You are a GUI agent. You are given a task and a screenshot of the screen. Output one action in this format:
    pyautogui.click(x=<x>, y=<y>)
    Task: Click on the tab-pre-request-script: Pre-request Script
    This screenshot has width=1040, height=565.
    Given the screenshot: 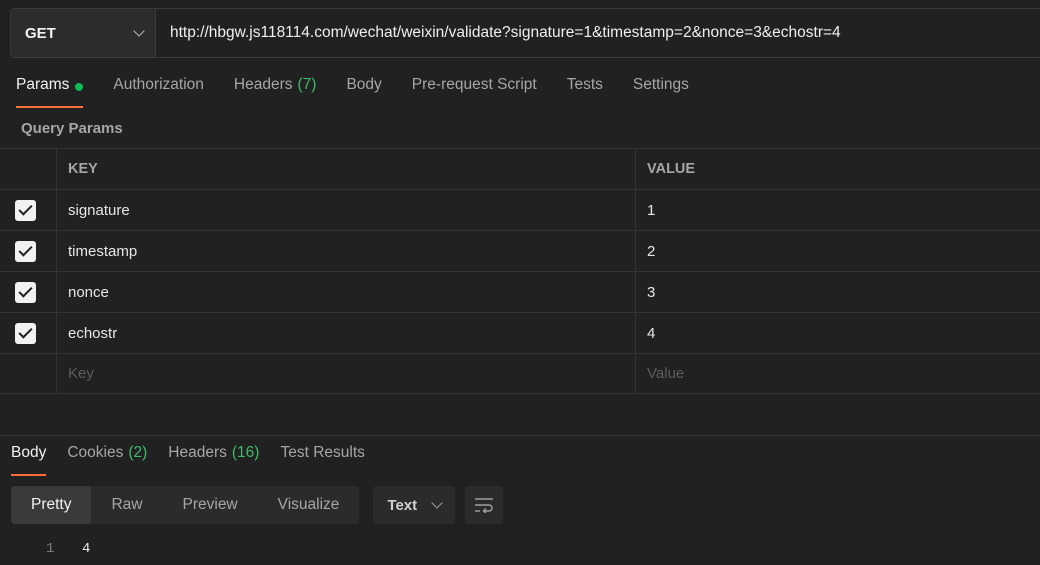 What is the action you would take?
    pyautogui.click(x=474, y=92)
    